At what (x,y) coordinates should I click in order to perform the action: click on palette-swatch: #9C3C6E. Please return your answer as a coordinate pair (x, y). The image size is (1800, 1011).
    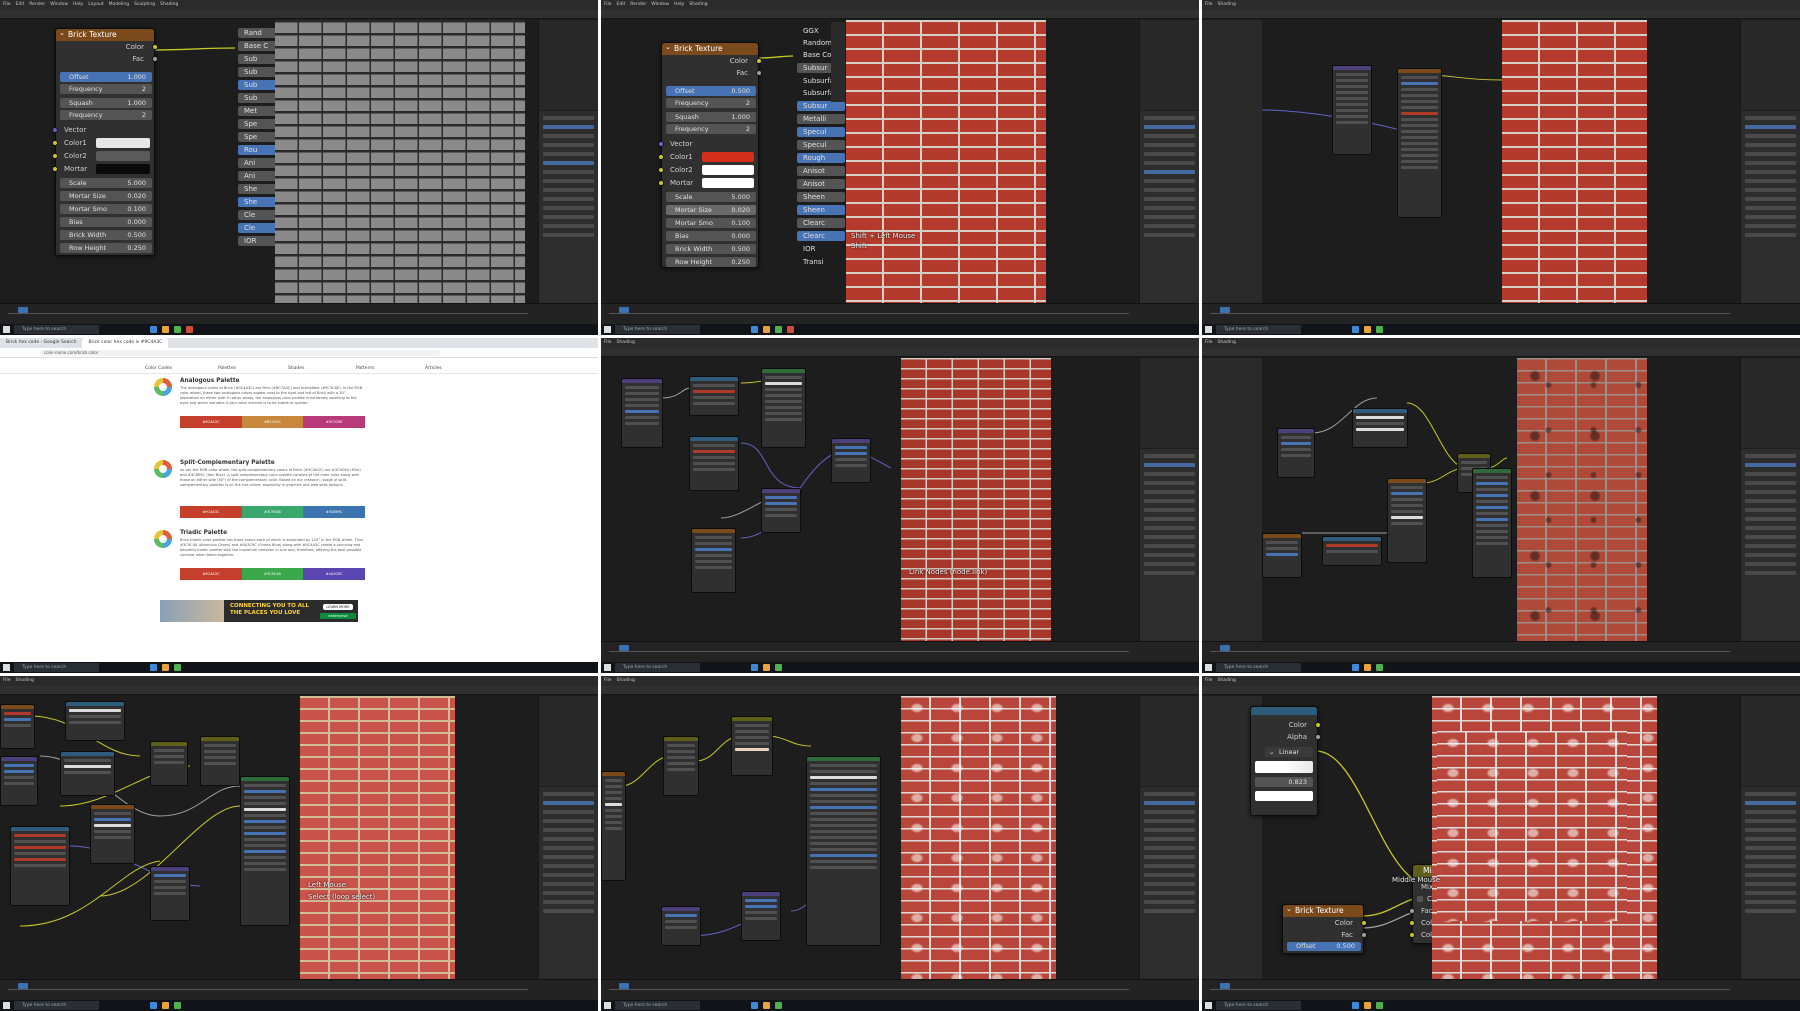
    Looking at the image, I should click on (334, 422).